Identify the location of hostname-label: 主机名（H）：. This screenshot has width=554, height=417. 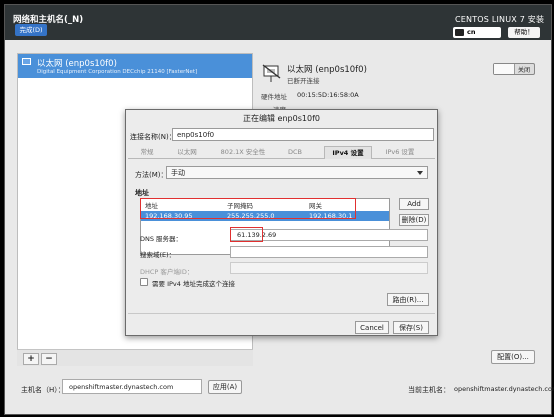
(43, 390).